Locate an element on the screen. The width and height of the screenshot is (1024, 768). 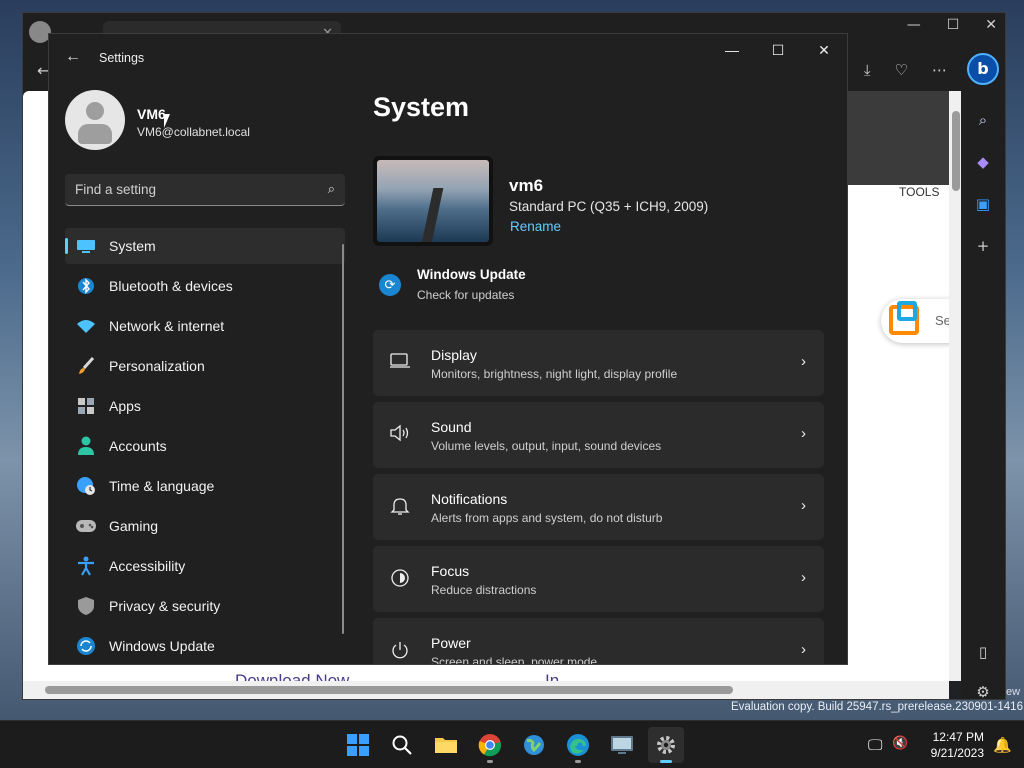
sidebar-item-network: Network & internet is located at coordinates (205, 326).